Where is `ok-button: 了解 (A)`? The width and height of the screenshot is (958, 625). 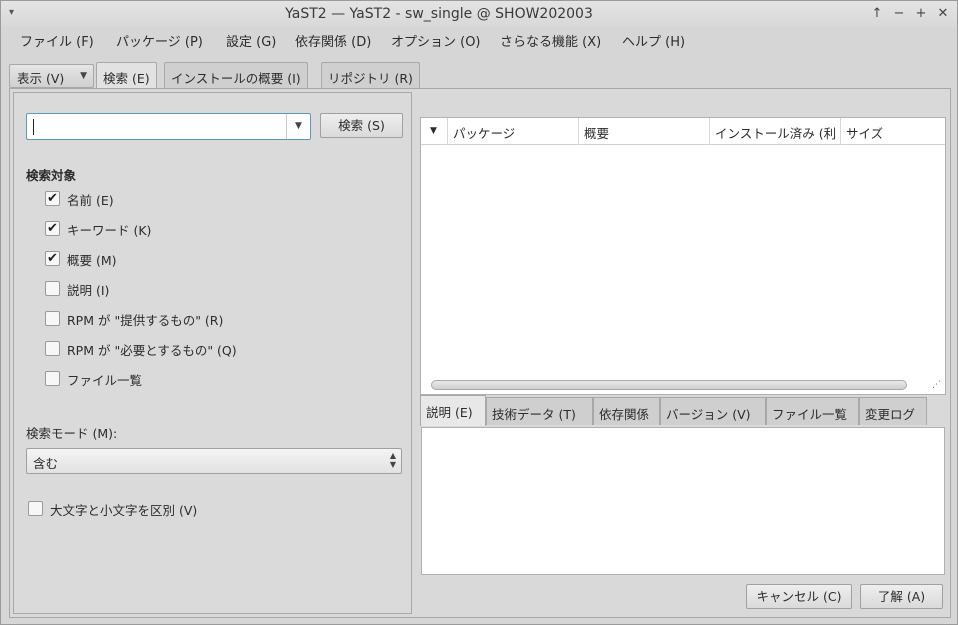 ok-button: 了解 (A) is located at coordinates (901, 596).